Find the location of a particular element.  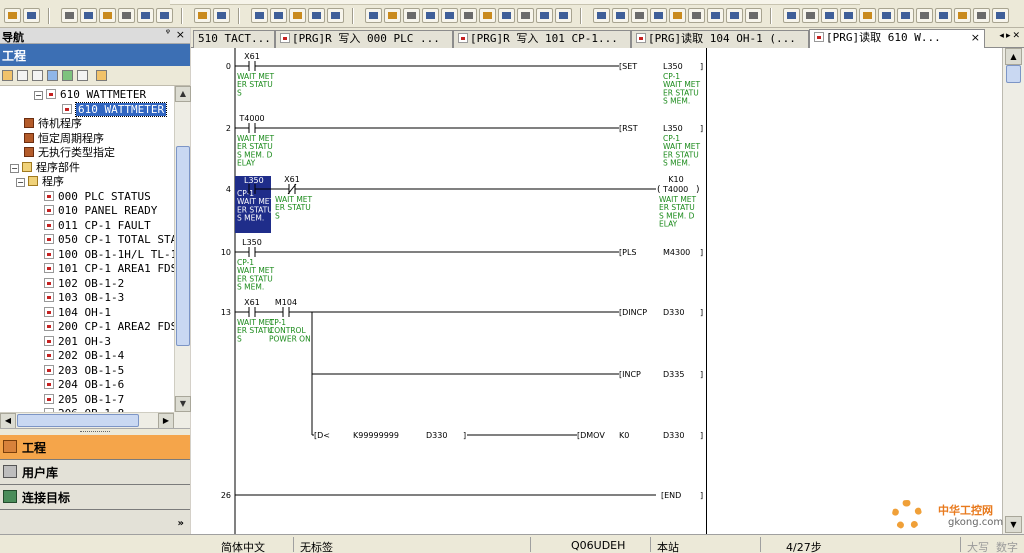

refresh-icon is located at coordinates (67, 75).